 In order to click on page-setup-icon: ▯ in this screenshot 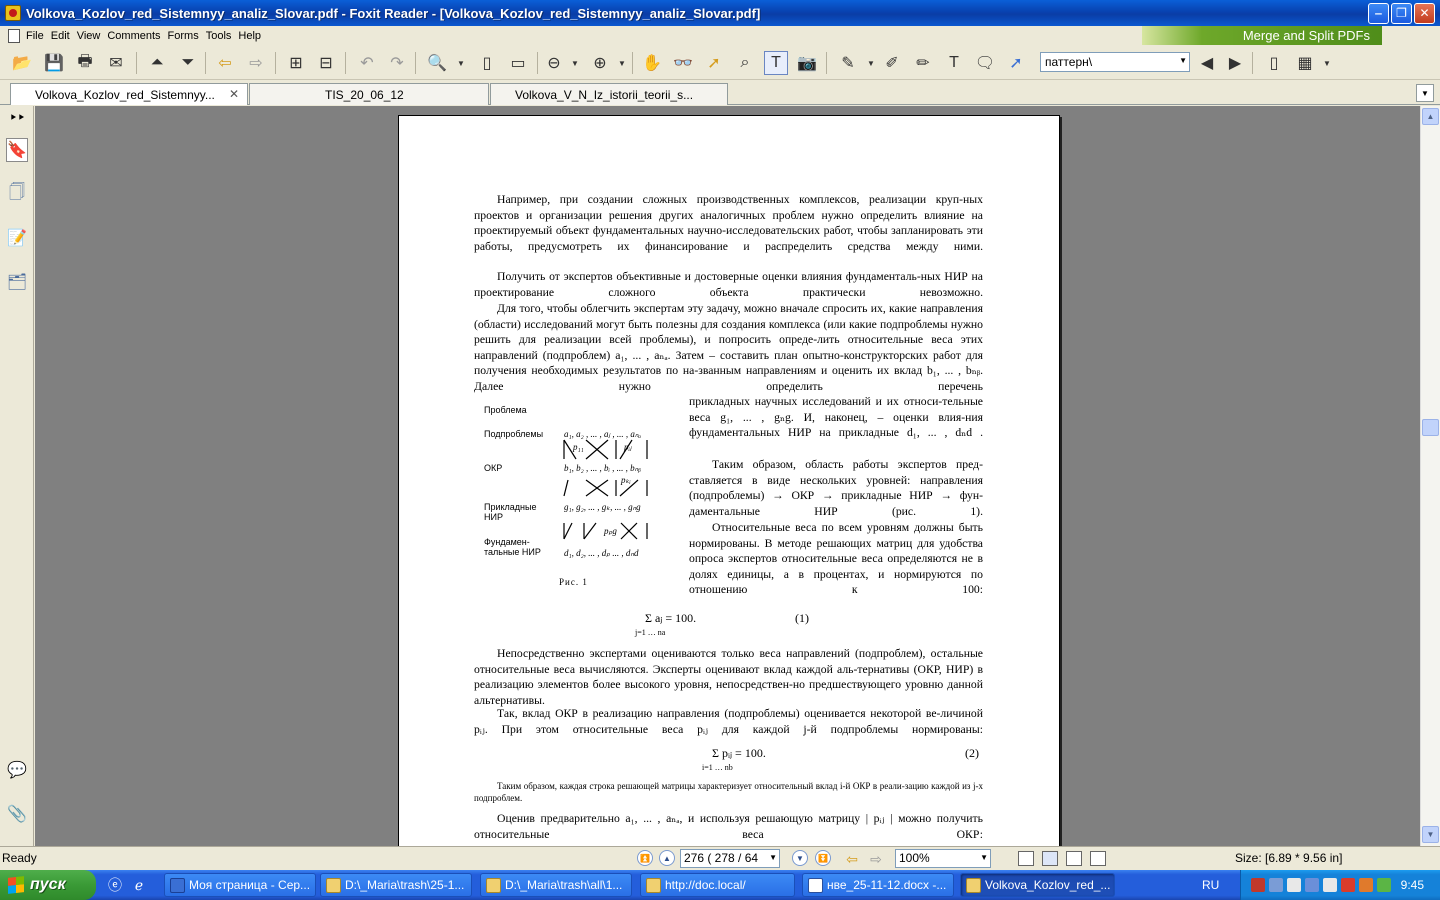, I will do `click(1274, 63)`.